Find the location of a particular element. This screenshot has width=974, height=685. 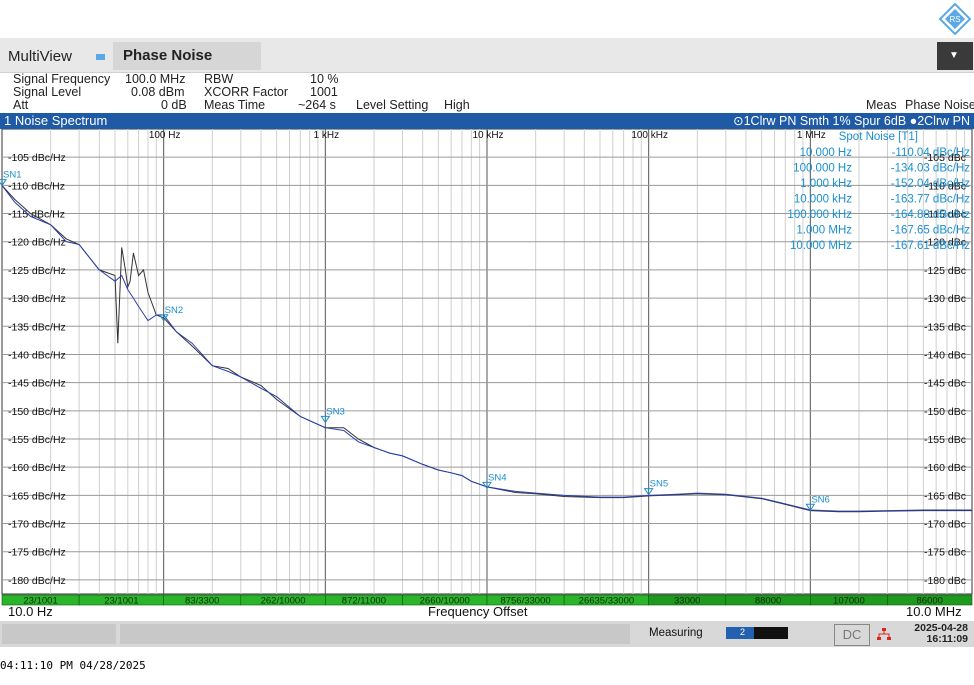

level-setting-value: High is located at coordinates (457, 105).